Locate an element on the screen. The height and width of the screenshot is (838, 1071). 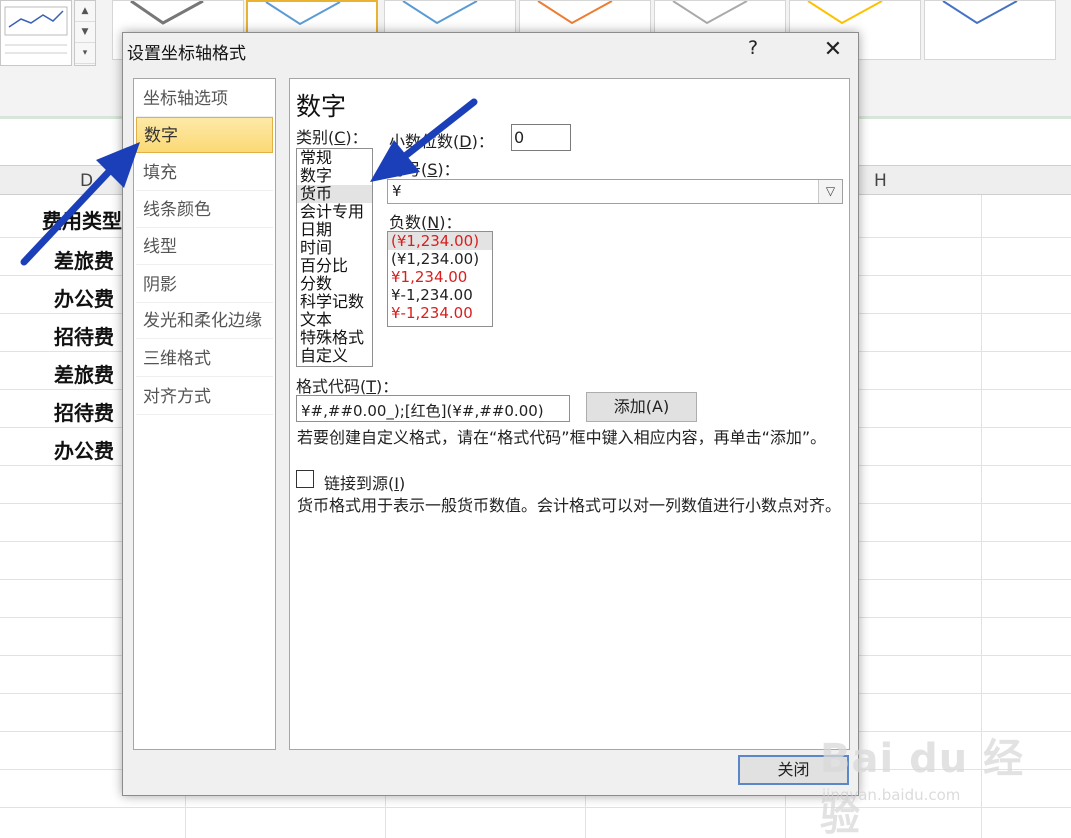
watermark-url: jingyan.baidu.com is located at coordinates (891, 795).